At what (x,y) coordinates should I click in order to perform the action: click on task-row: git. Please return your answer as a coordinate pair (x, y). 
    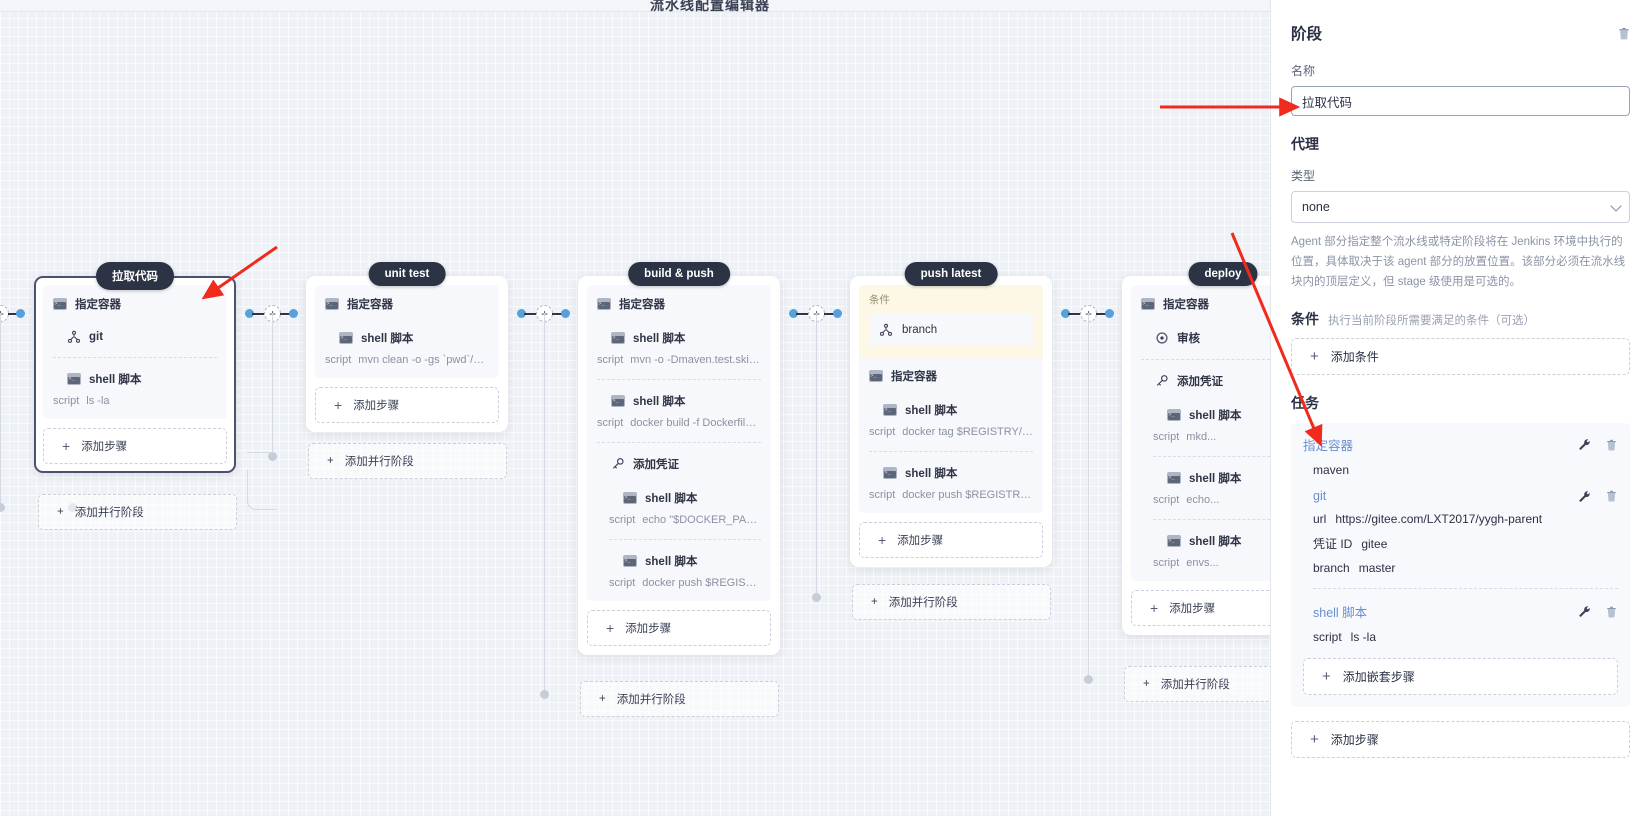
    Looking at the image, I should click on (1465, 496).